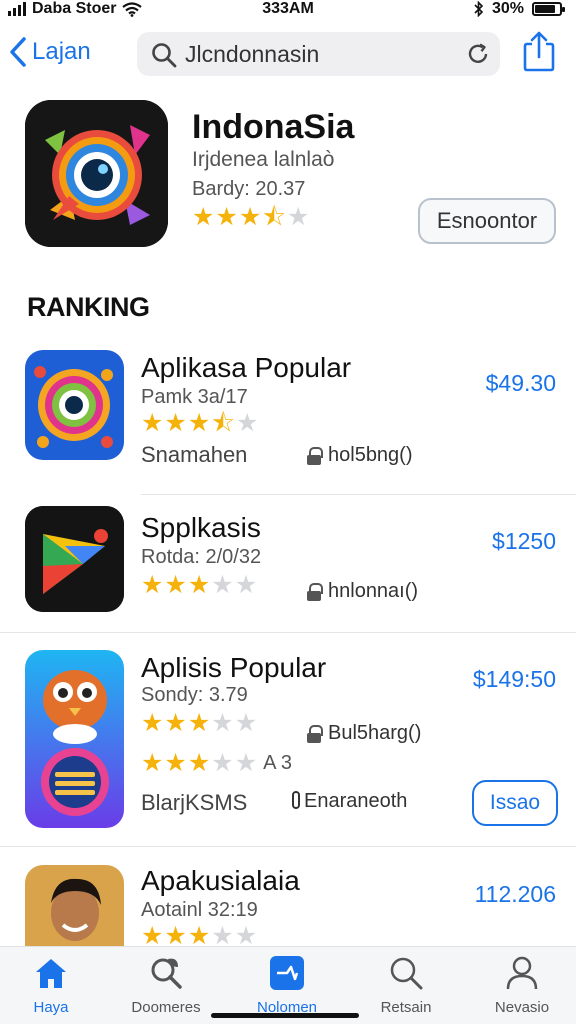 This screenshot has width=576, height=1024. I want to click on tab-search: Retsain, so click(406, 984).